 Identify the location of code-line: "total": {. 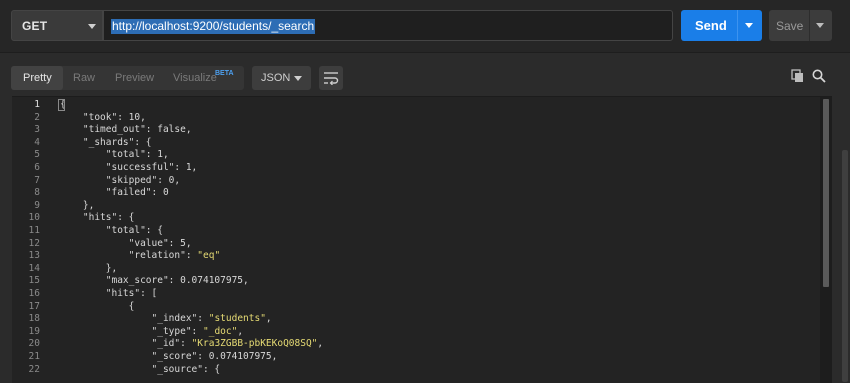
(111, 230).